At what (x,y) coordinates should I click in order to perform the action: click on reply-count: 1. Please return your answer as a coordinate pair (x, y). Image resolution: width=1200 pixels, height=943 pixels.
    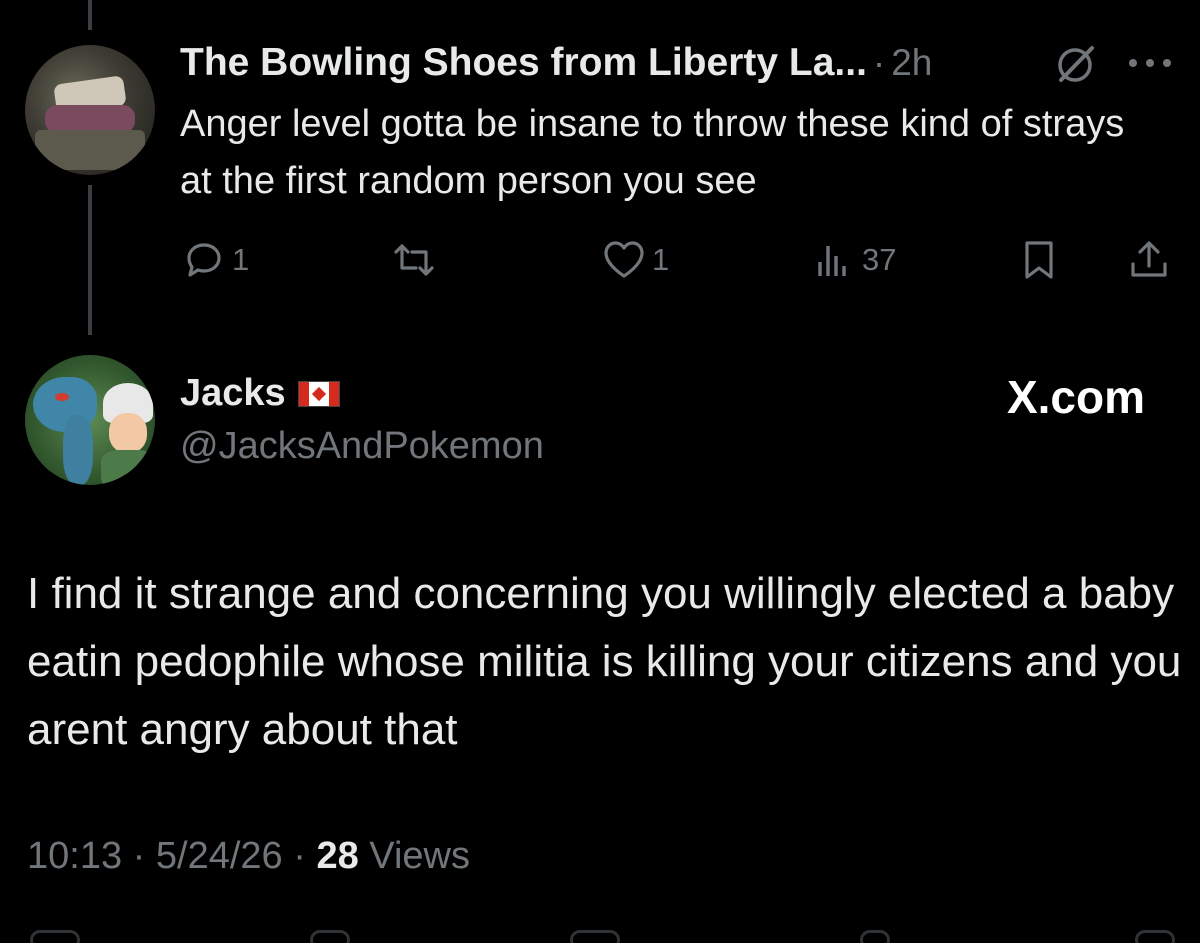
    Looking at the image, I should click on (241, 259).